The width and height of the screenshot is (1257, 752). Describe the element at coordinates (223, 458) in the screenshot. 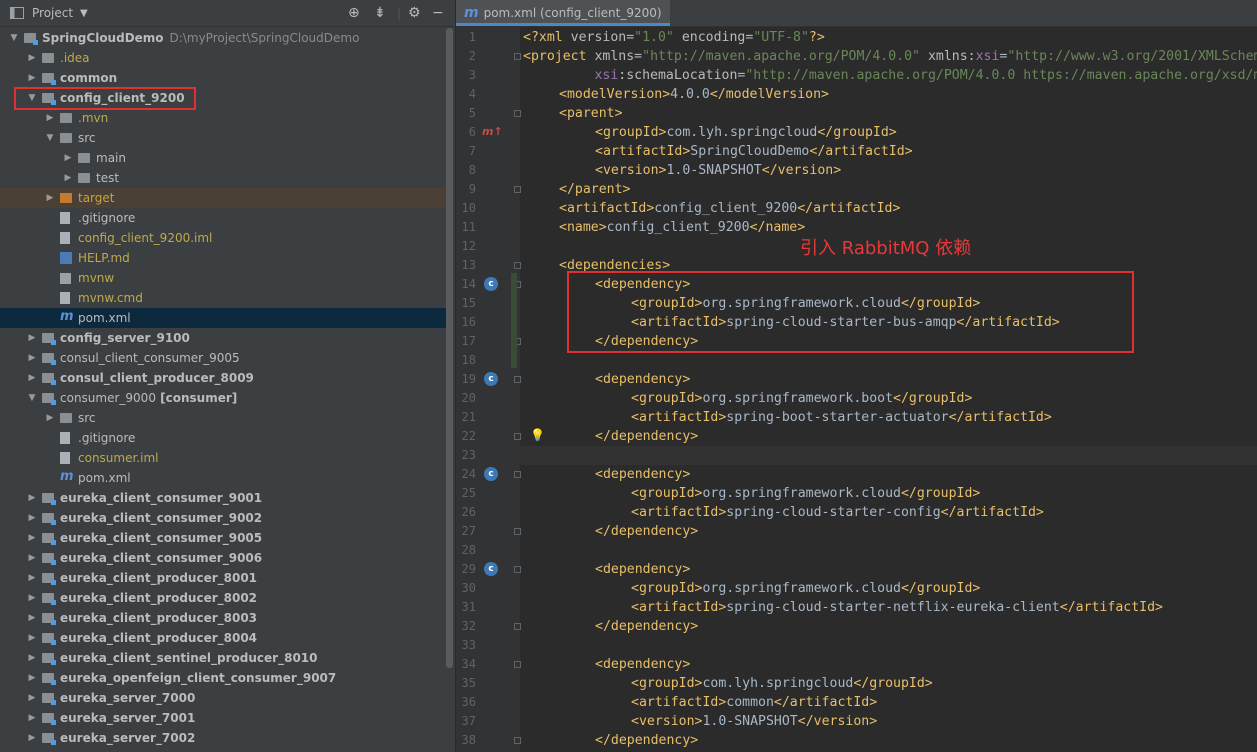

I see `tree-item: consumer.iml` at that location.